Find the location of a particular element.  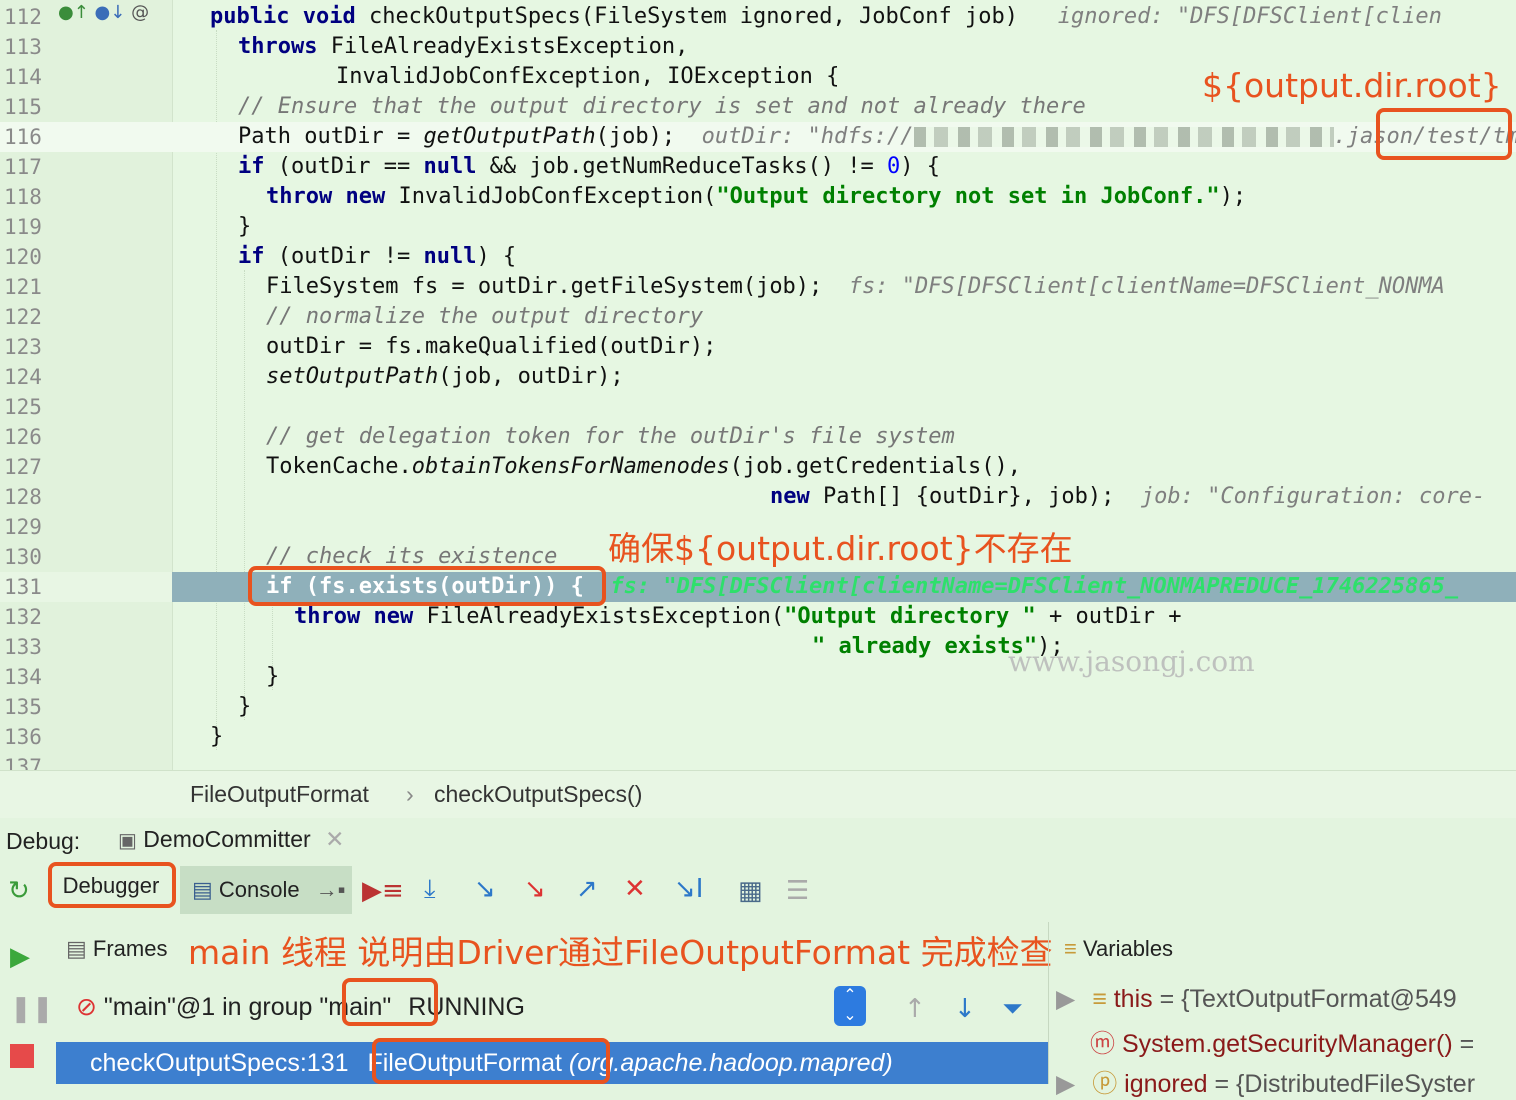

breadcrumb-method: checkOutputSpecs() is located at coordinates (538, 794).